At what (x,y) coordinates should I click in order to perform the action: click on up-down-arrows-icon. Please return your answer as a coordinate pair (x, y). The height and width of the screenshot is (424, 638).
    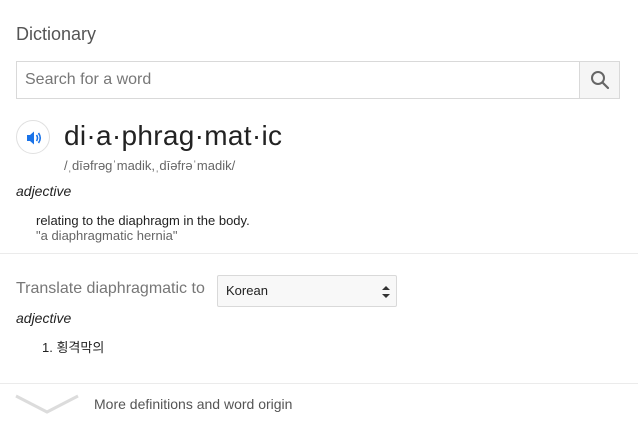
    Looking at the image, I should click on (386, 292).